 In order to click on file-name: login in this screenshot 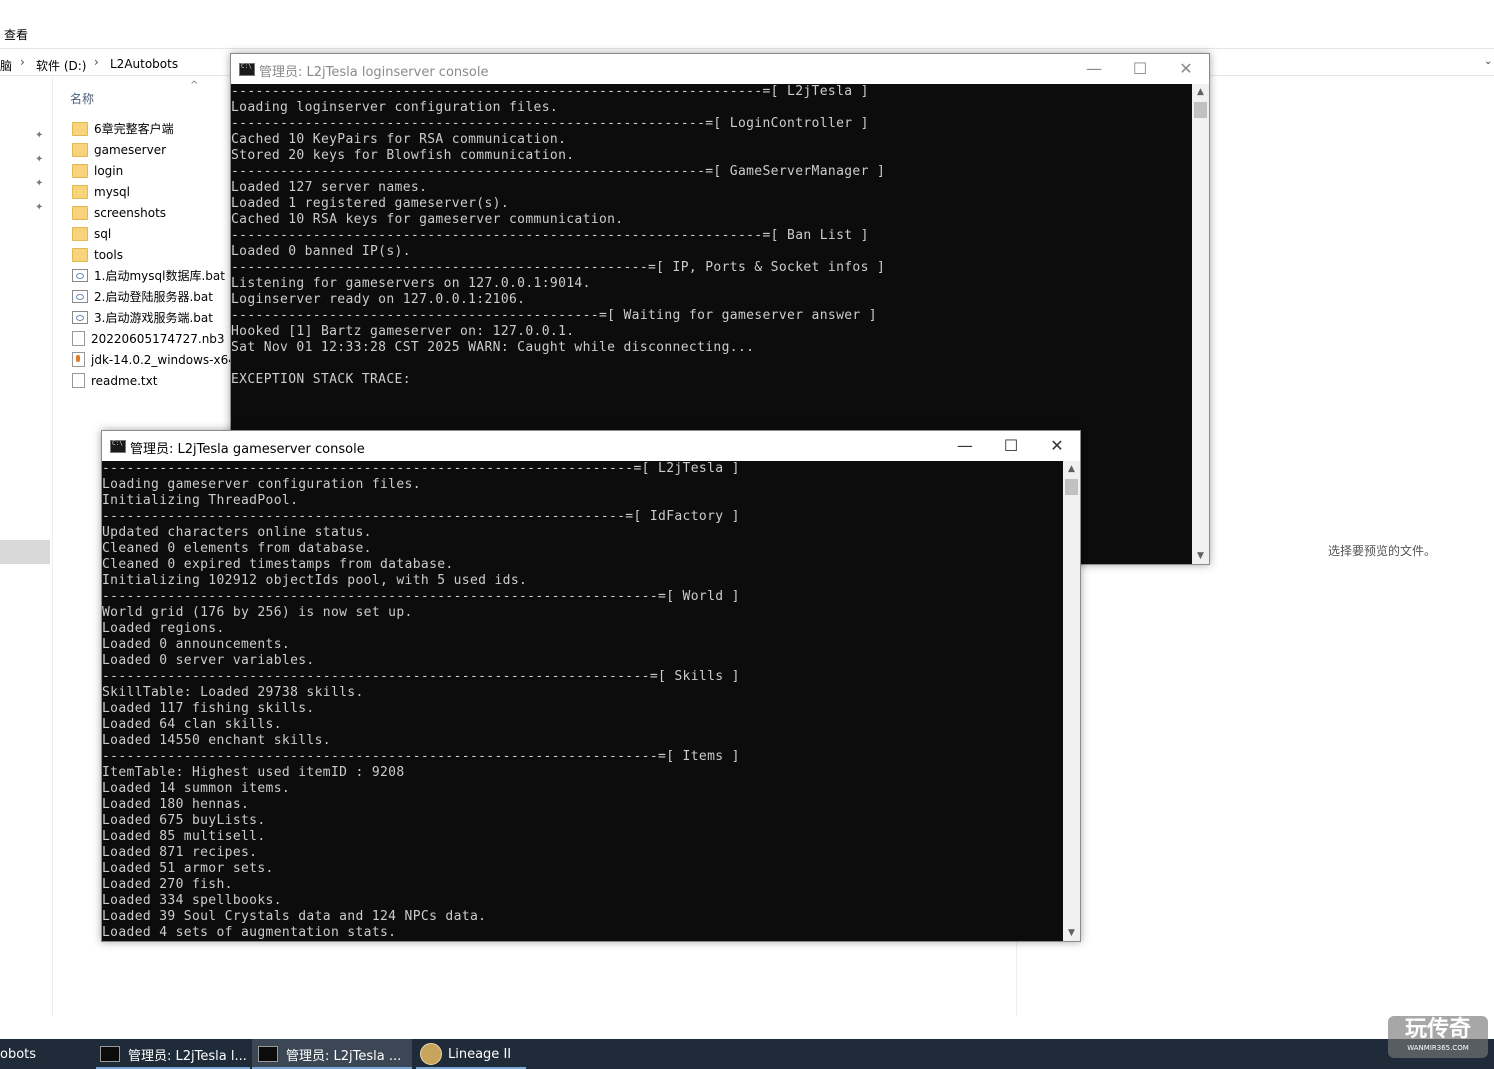, I will do `click(109, 170)`.